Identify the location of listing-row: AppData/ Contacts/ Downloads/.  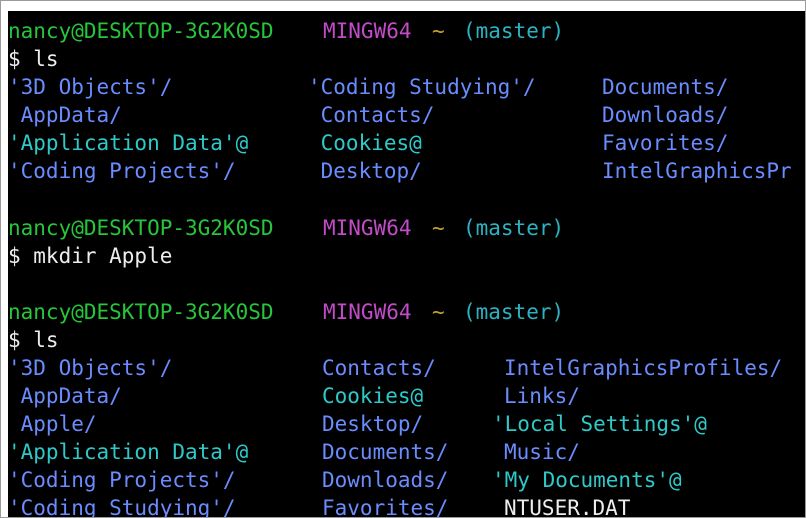
(368, 115).